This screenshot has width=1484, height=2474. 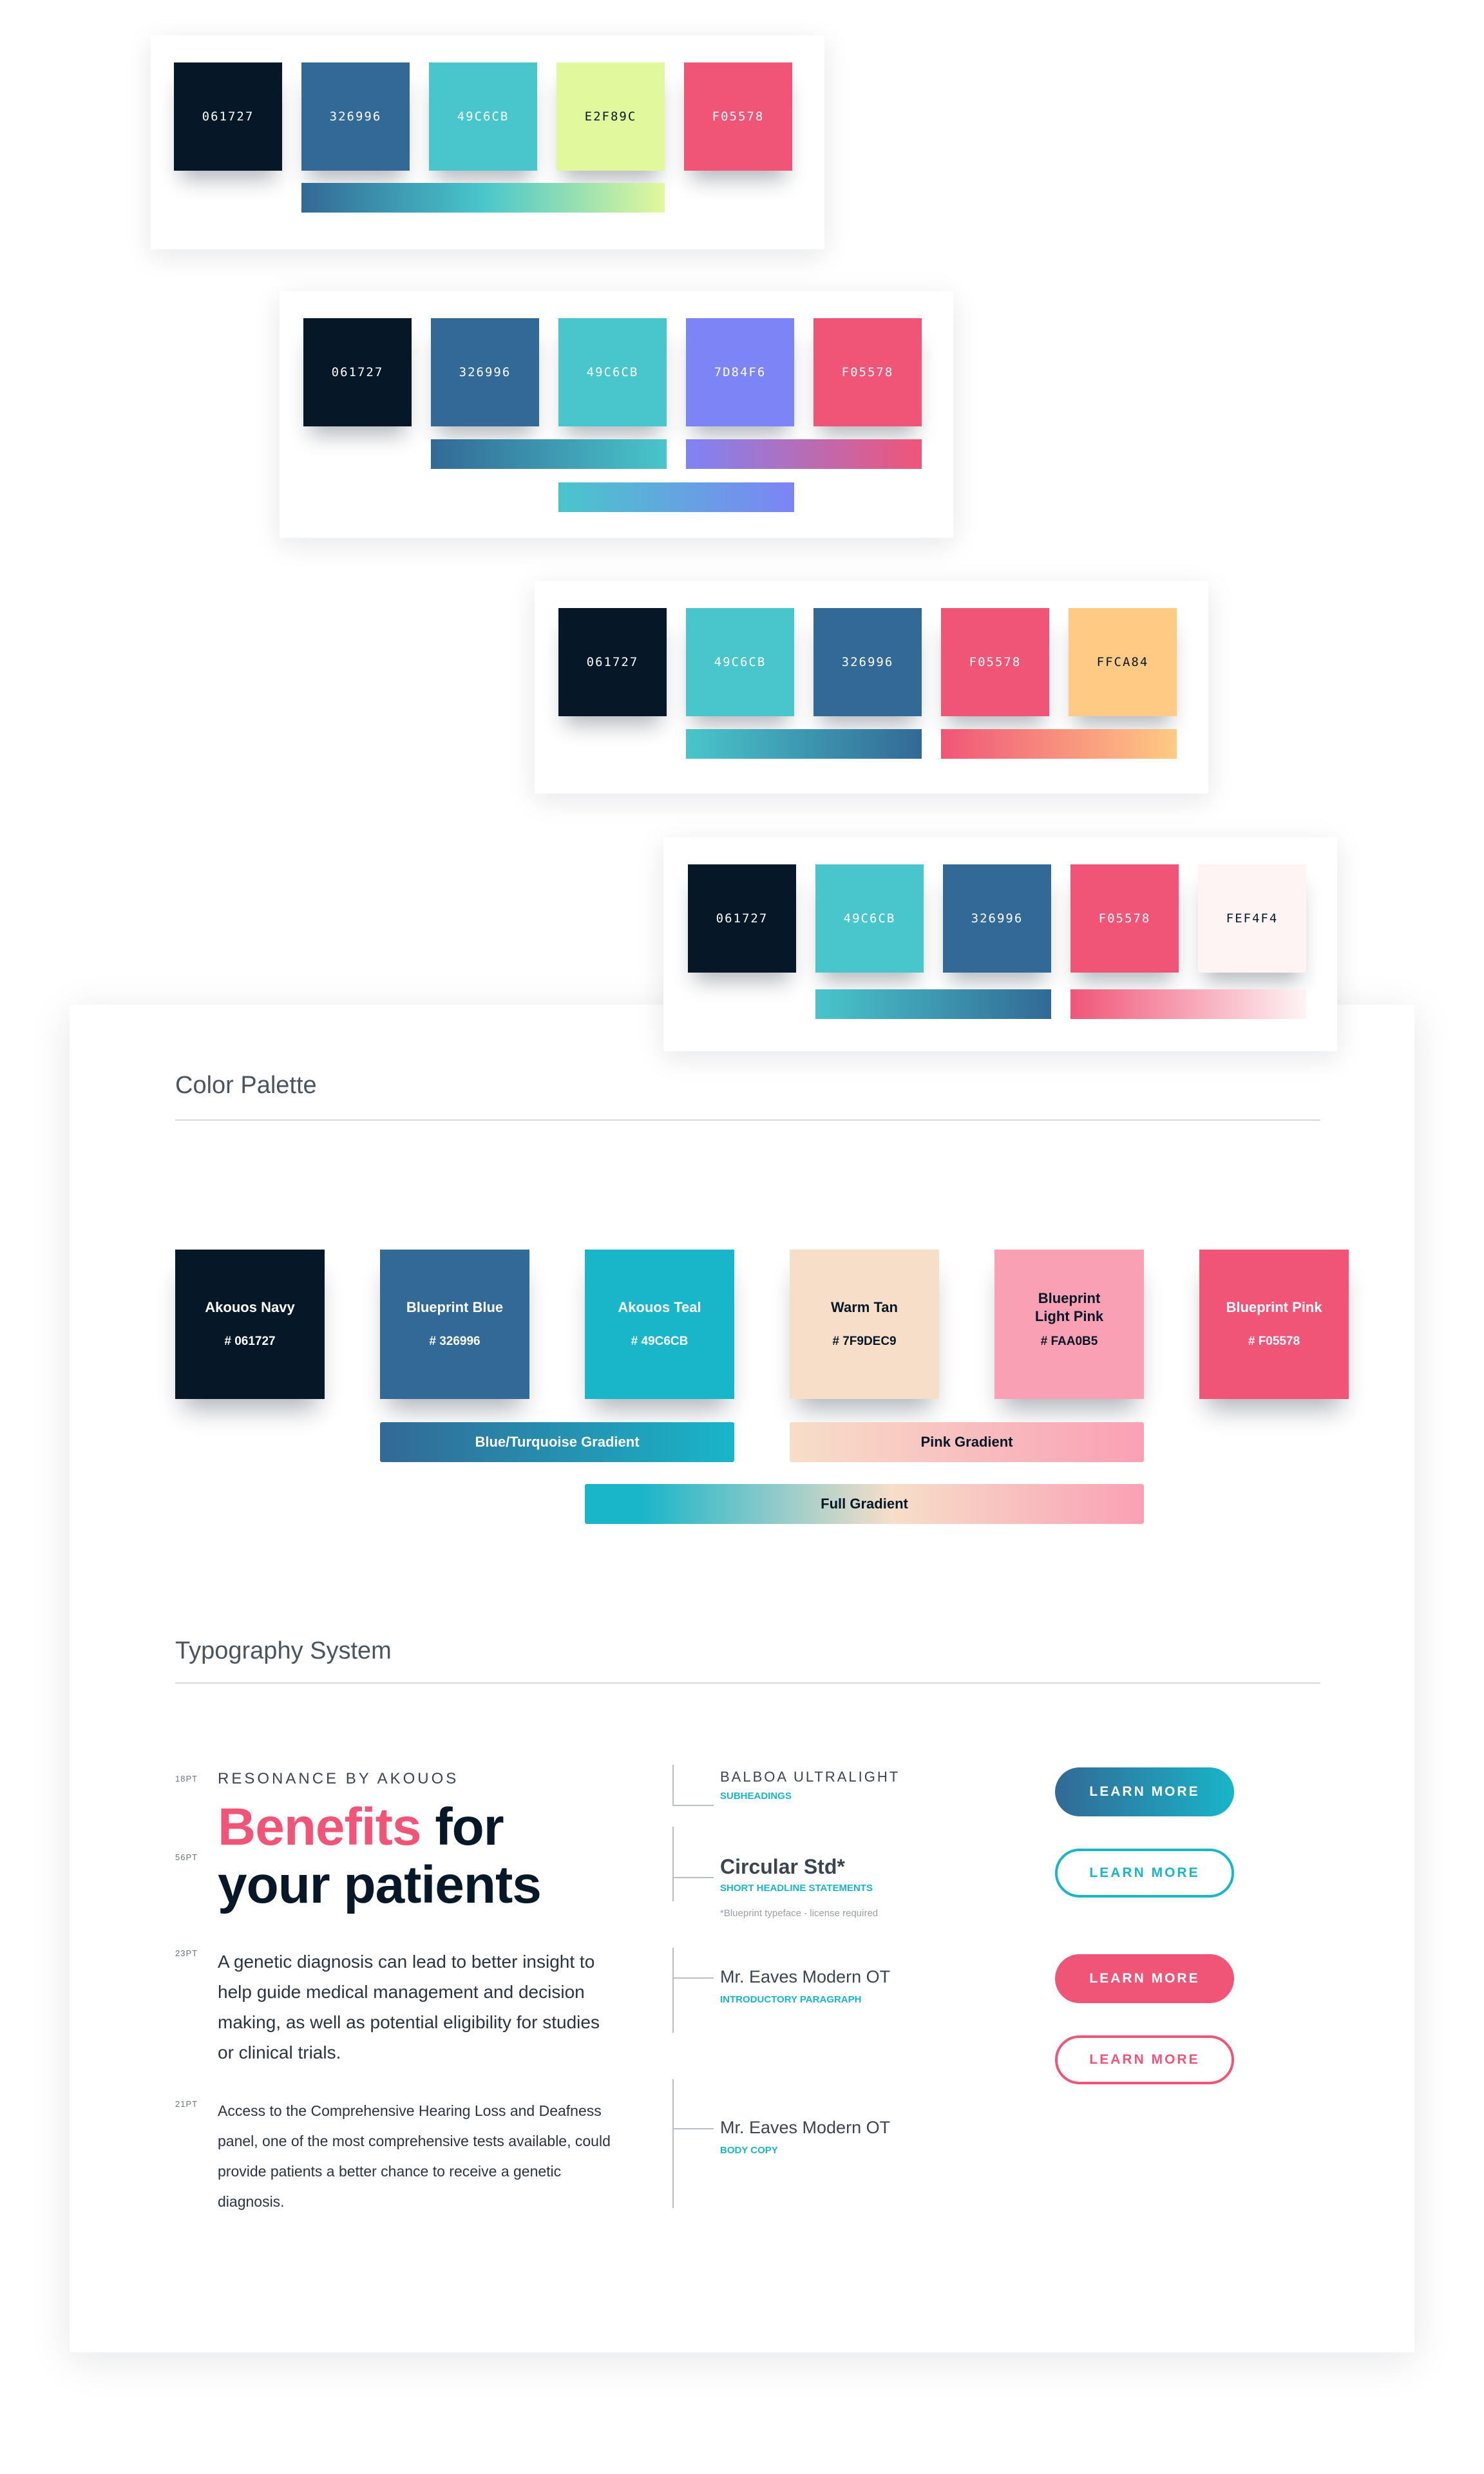 What do you see at coordinates (186, 2104) in the screenshot?
I see `point-size-label: 21PT` at bounding box center [186, 2104].